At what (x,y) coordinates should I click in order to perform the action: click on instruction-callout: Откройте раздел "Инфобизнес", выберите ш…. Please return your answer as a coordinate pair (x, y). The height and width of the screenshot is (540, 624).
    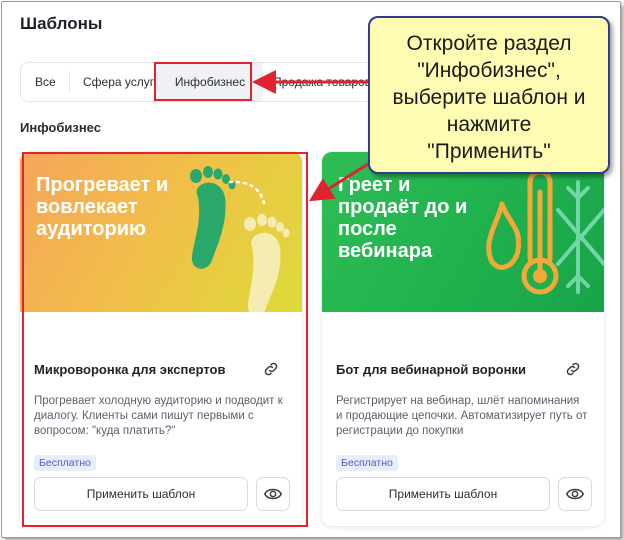
    Looking at the image, I should click on (489, 95).